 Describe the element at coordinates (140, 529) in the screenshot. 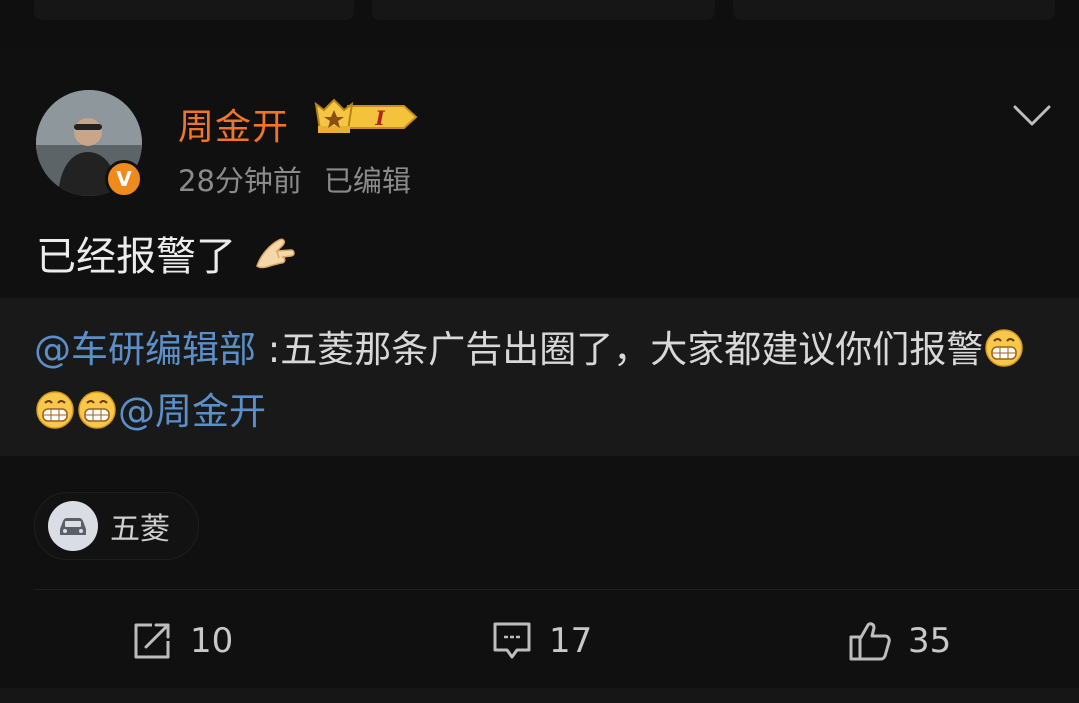

I see `topic-tag-label: 五菱` at that location.